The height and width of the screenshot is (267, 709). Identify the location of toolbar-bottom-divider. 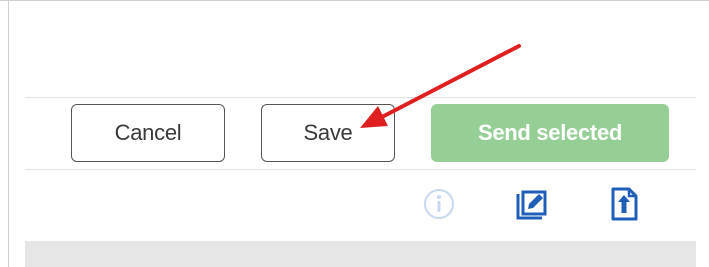
(360, 169).